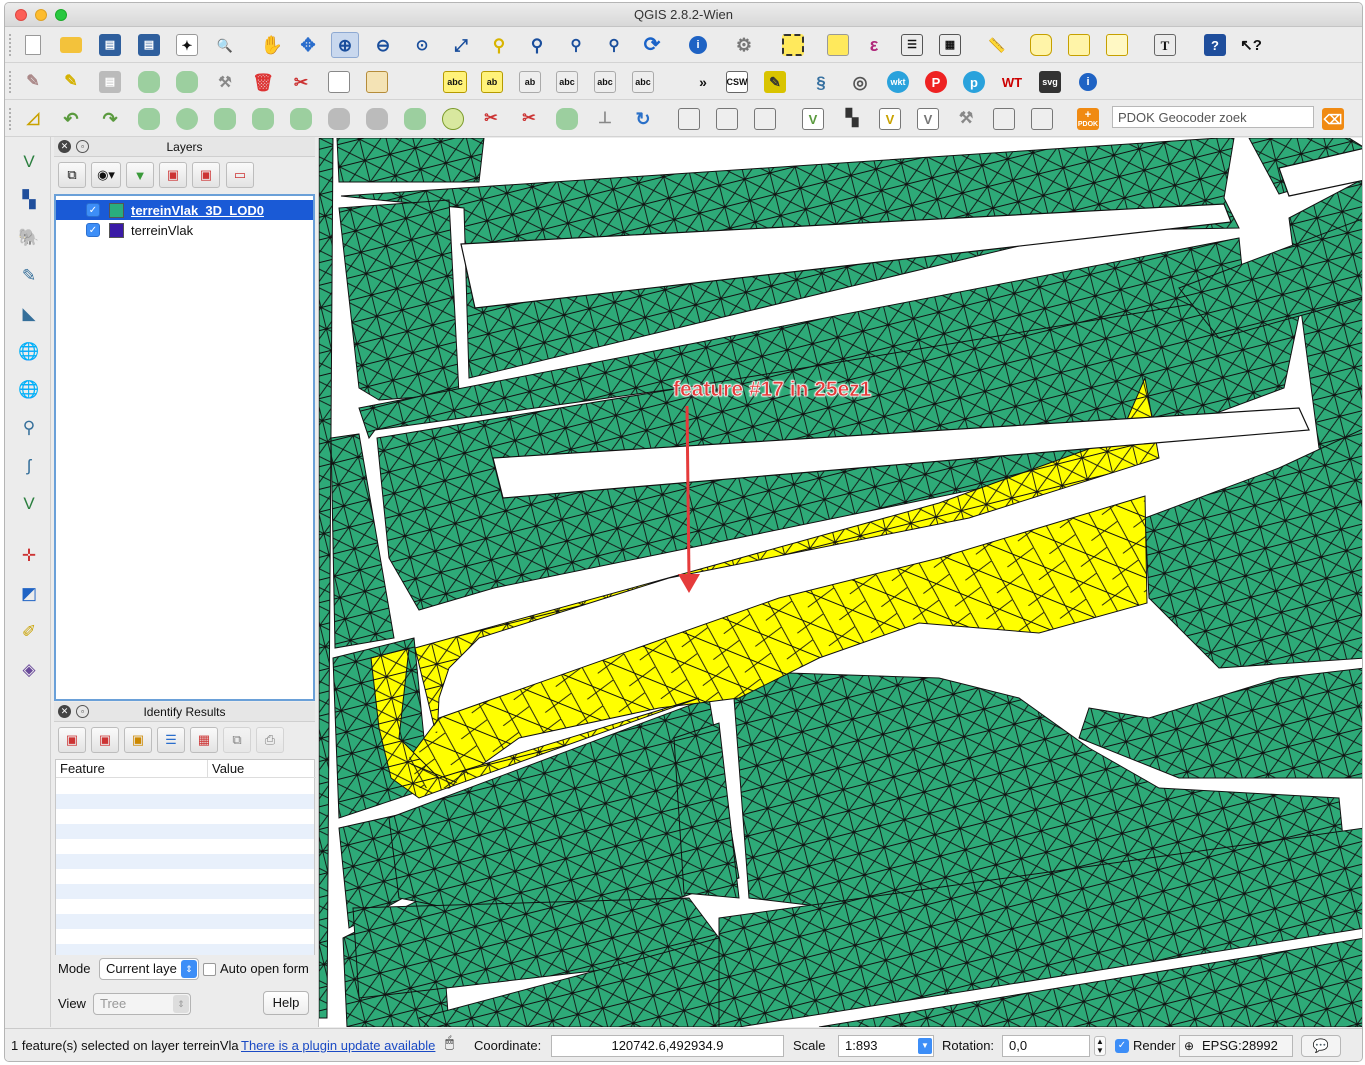 Image resolution: width=1365 pixels, height=1065 pixels. I want to click on measure-line-button: 📏, so click(997, 45).